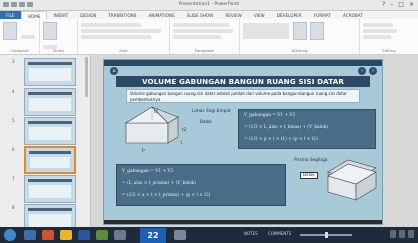  Describe the element at coordinates (84, 235) in the screenshot. I see `word-icon` at that location.